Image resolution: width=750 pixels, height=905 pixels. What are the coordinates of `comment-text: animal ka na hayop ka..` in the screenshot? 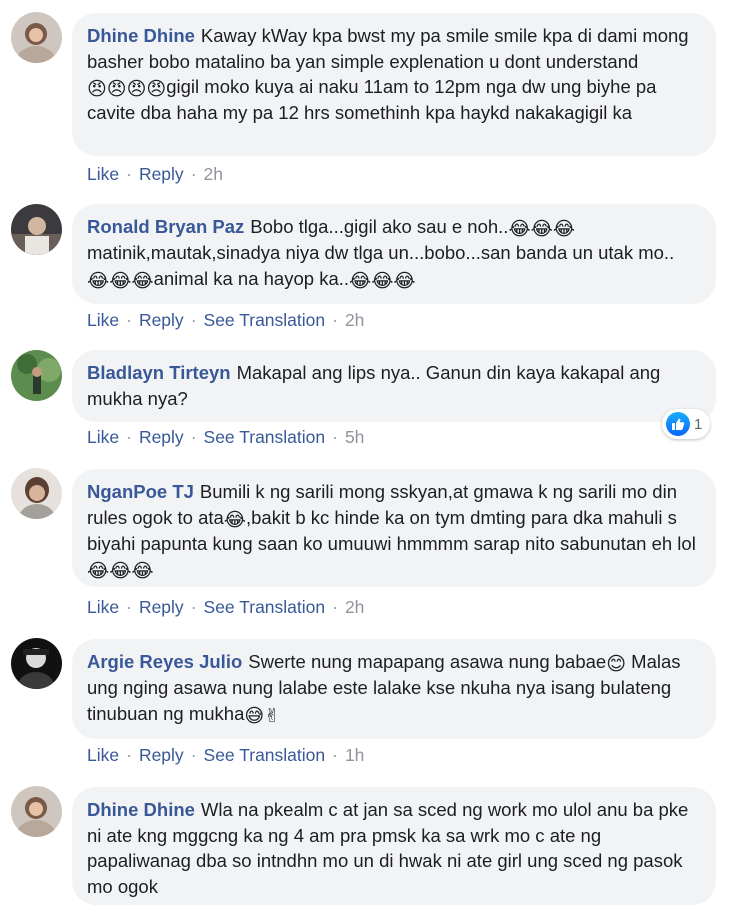 It's located at (251, 278).